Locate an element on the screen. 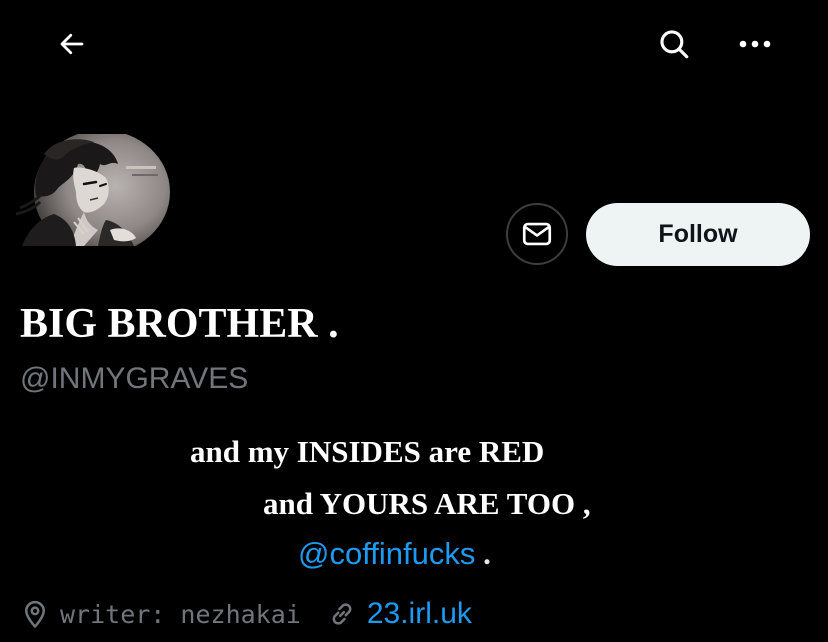 The height and width of the screenshot is (642, 828). location-pin-icon is located at coordinates (35, 614).